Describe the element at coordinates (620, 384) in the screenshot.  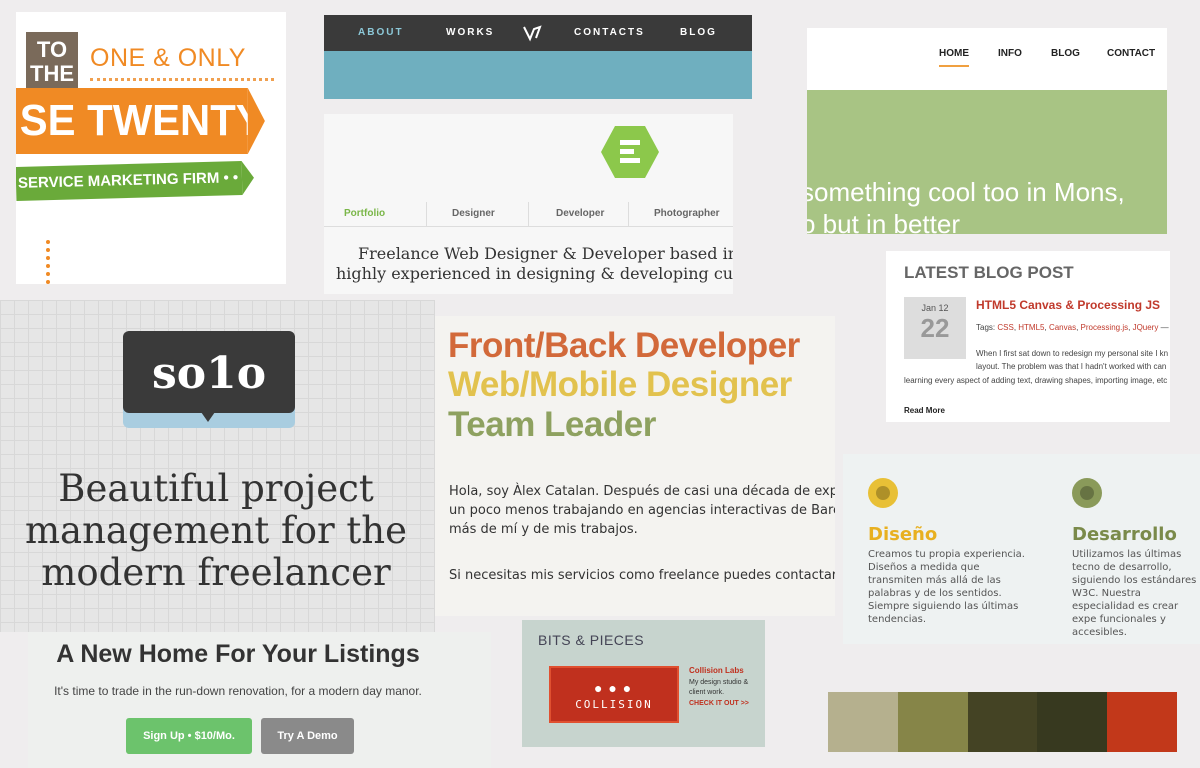
I see `role-line-2: Web/Mobile Designer` at that location.